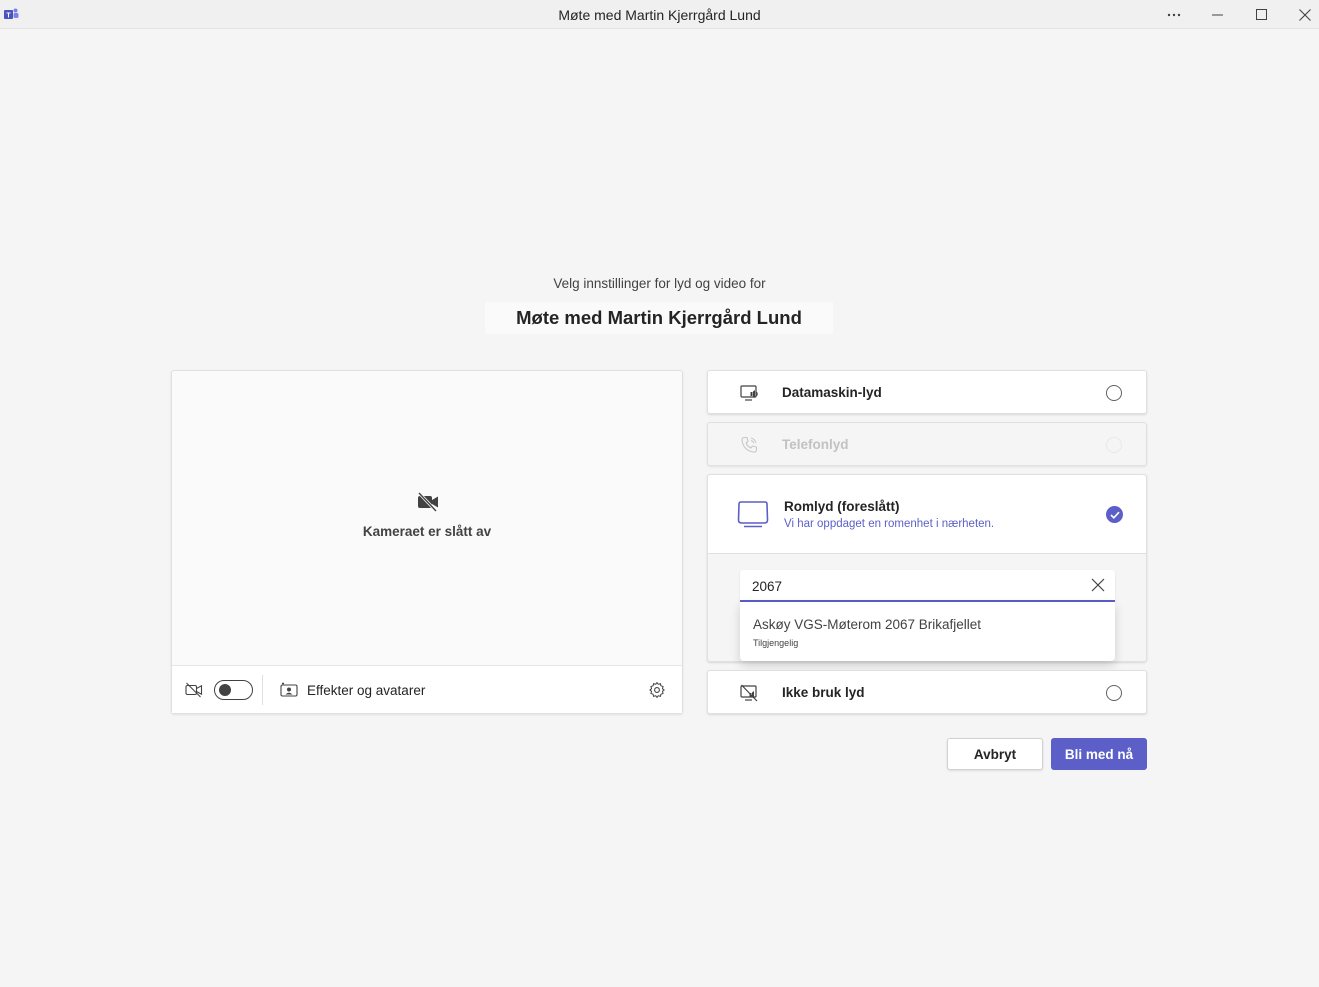 The height and width of the screenshot is (987, 1319). What do you see at coordinates (776, 643) in the screenshot?
I see `room-result-status: Tilgjengelig` at bounding box center [776, 643].